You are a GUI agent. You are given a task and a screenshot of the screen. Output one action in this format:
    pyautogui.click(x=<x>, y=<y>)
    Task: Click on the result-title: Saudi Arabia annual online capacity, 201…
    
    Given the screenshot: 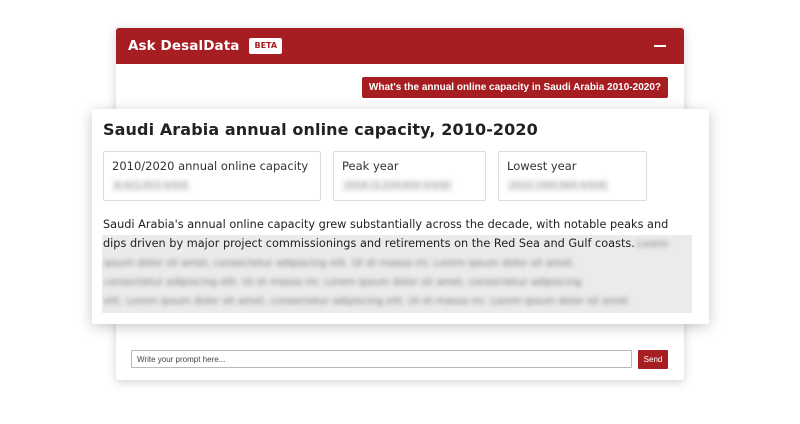 What is the action you would take?
    pyautogui.click(x=320, y=129)
    